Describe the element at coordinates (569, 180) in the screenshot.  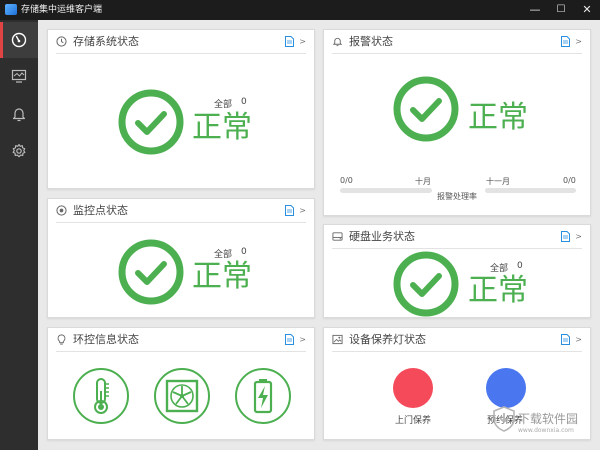
I see `right-alarm-count: 0/0` at that location.